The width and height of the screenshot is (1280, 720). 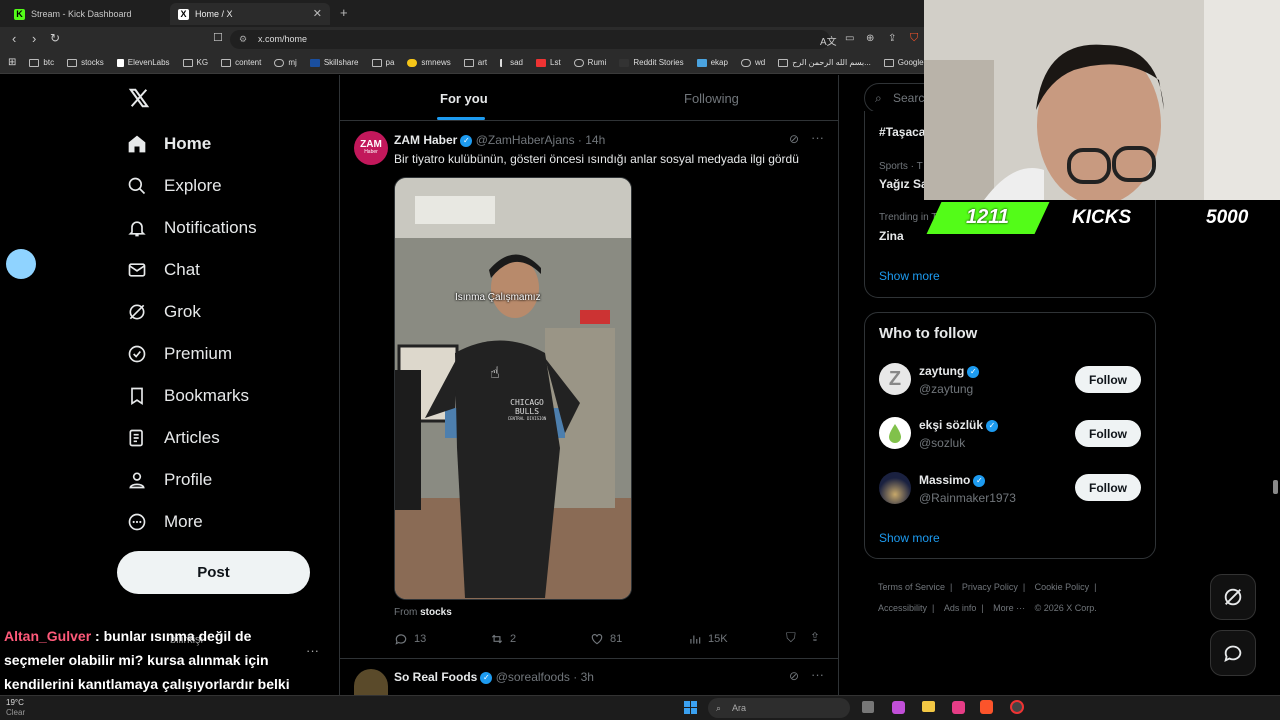 What do you see at coordinates (213, 572) in the screenshot?
I see `post-button: Post` at bounding box center [213, 572].